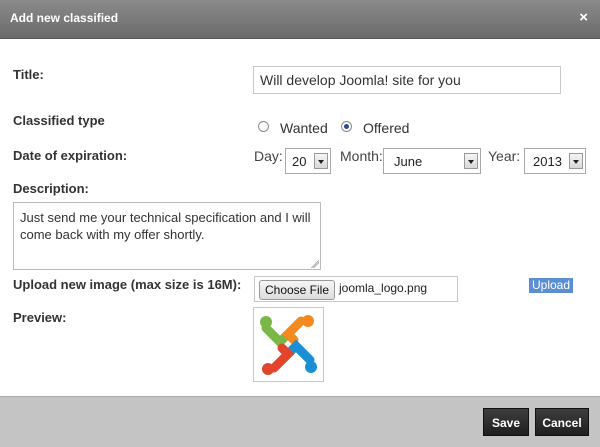  Describe the element at coordinates (297, 290) in the screenshot. I see `choose-file-button: Choose File` at that location.